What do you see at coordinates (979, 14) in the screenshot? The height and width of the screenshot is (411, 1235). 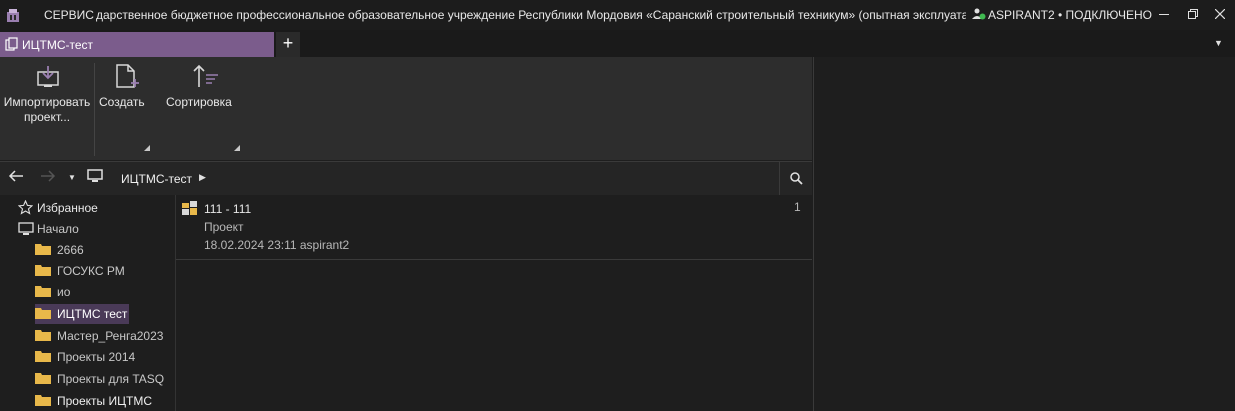 I see `user-online-icon` at bounding box center [979, 14].